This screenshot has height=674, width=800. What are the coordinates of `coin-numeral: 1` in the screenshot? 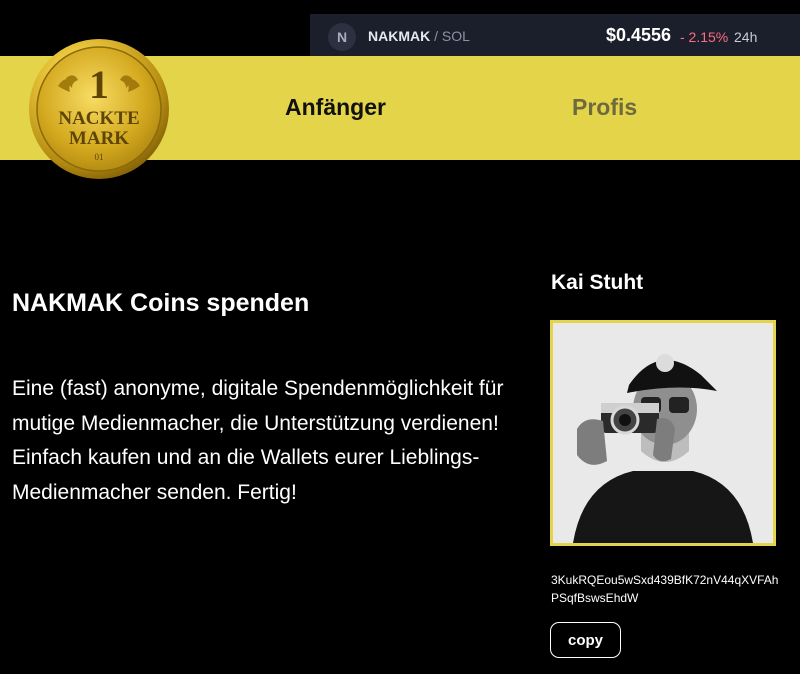 It's located at (99, 84).